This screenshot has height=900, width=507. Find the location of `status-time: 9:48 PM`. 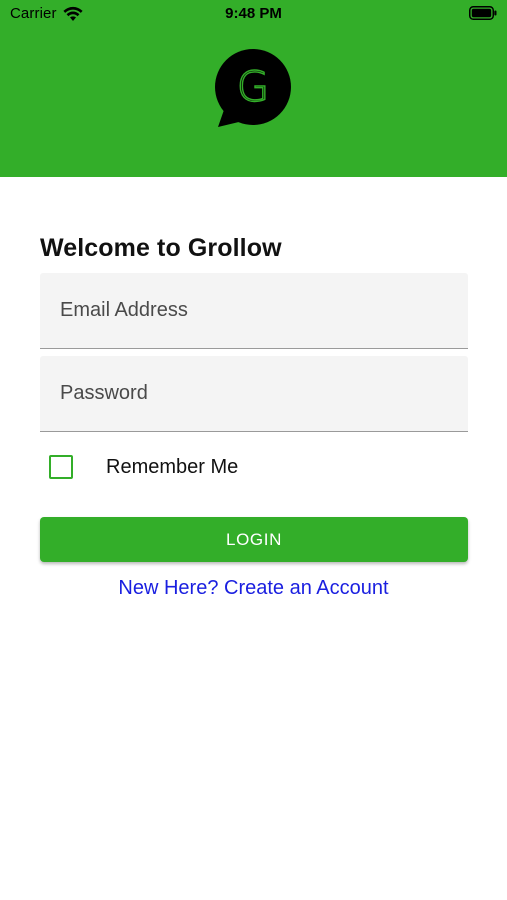

status-time: 9:48 PM is located at coordinates (253, 13).